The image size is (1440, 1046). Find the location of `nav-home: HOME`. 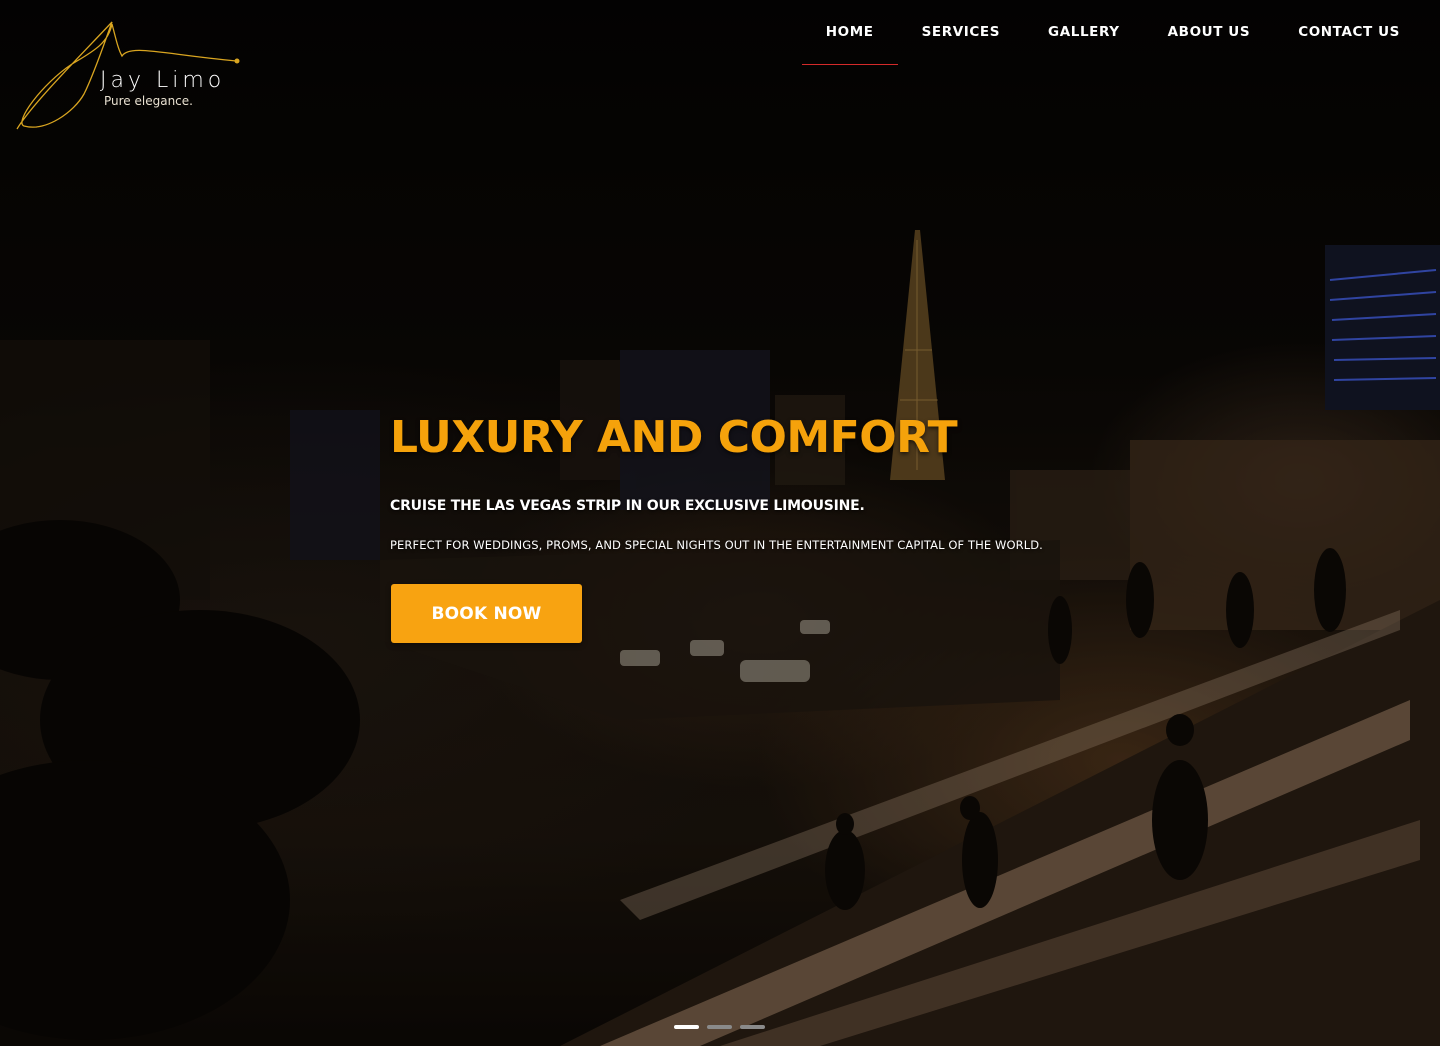

nav-home: HOME is located at coordinates (849, 33).